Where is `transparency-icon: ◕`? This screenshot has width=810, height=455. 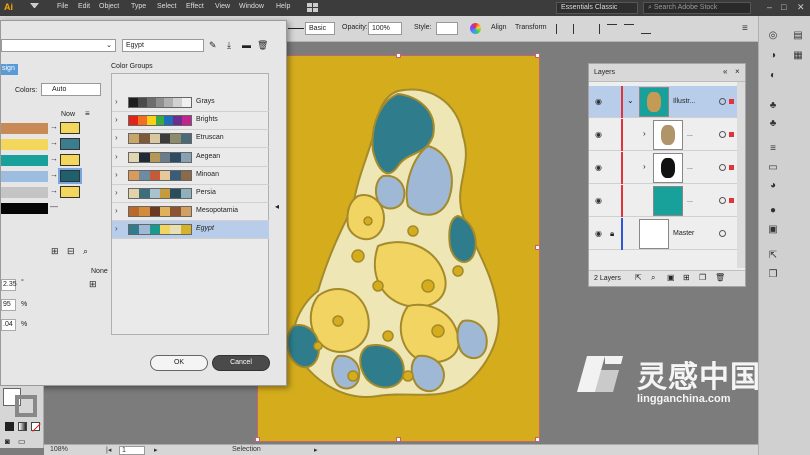 transparency-icon: ◕ is located at coordinates (773, 186).